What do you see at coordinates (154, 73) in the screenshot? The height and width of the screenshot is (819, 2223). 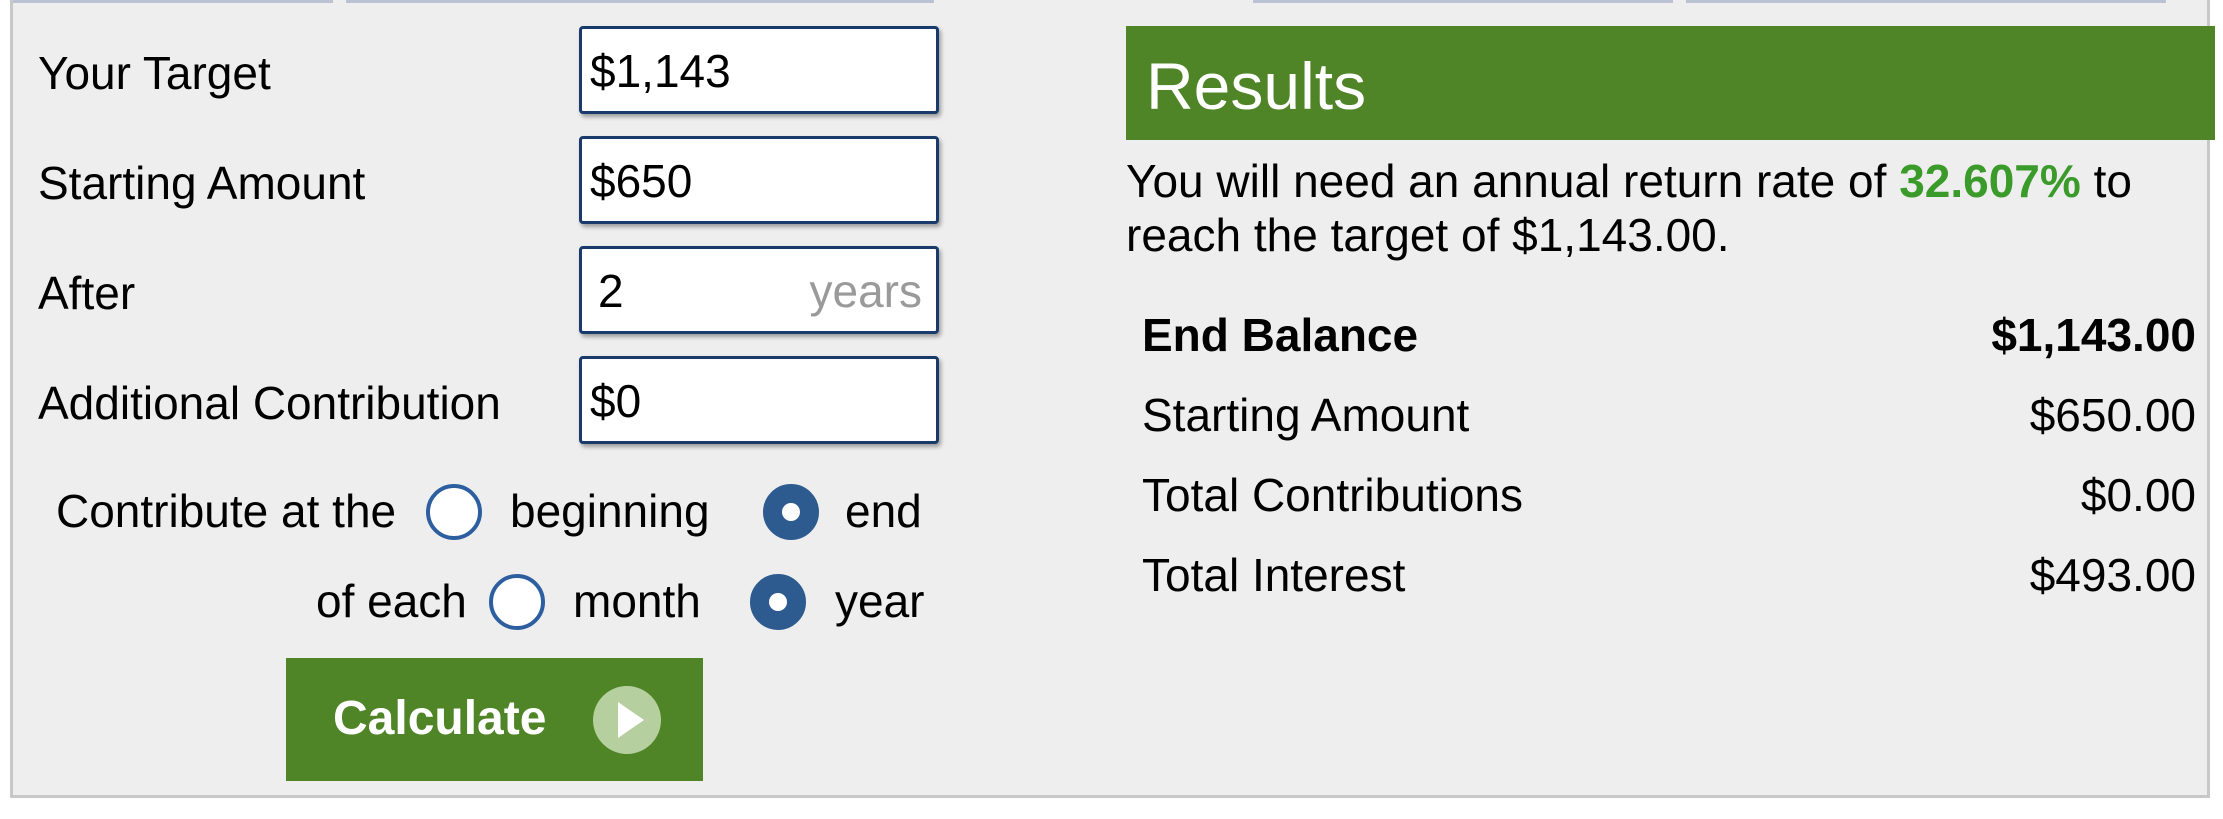 I see `target-label: Your Target` at bounding box center [154, 73].